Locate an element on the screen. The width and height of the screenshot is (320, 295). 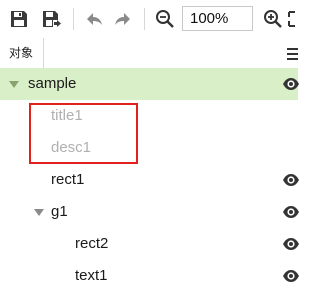
redo-icon is located at coordinates (122, 19).